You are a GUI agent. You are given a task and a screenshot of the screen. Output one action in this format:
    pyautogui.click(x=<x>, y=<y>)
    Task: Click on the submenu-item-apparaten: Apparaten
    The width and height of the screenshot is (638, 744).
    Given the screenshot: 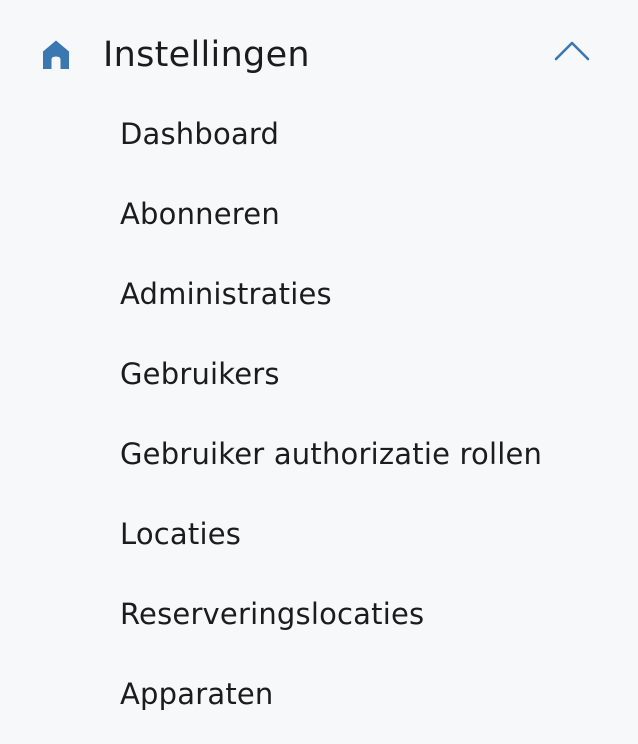 What is the action you would take?
    pyautogui.click(x=197, y=694)
    